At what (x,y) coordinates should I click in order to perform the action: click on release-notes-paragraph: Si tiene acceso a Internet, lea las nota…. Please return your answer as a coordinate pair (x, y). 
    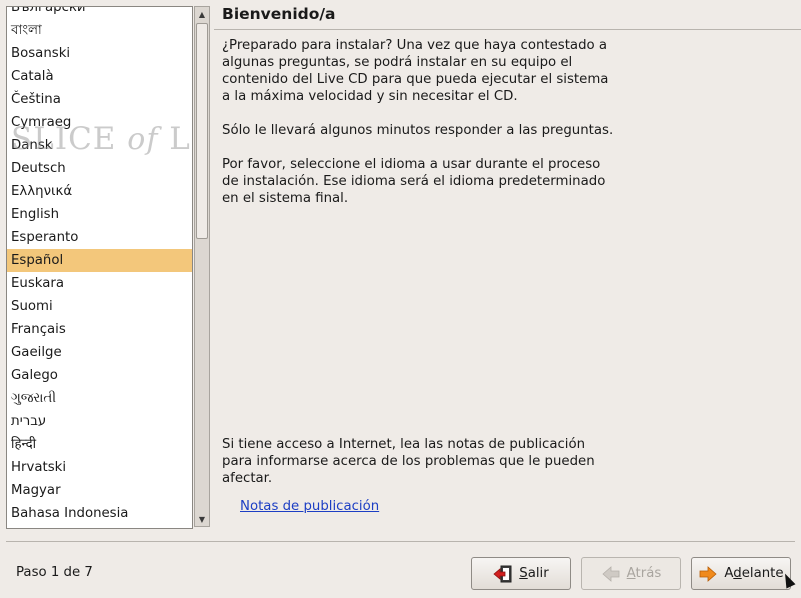
    Looking at the image, I should click on (408, 461).